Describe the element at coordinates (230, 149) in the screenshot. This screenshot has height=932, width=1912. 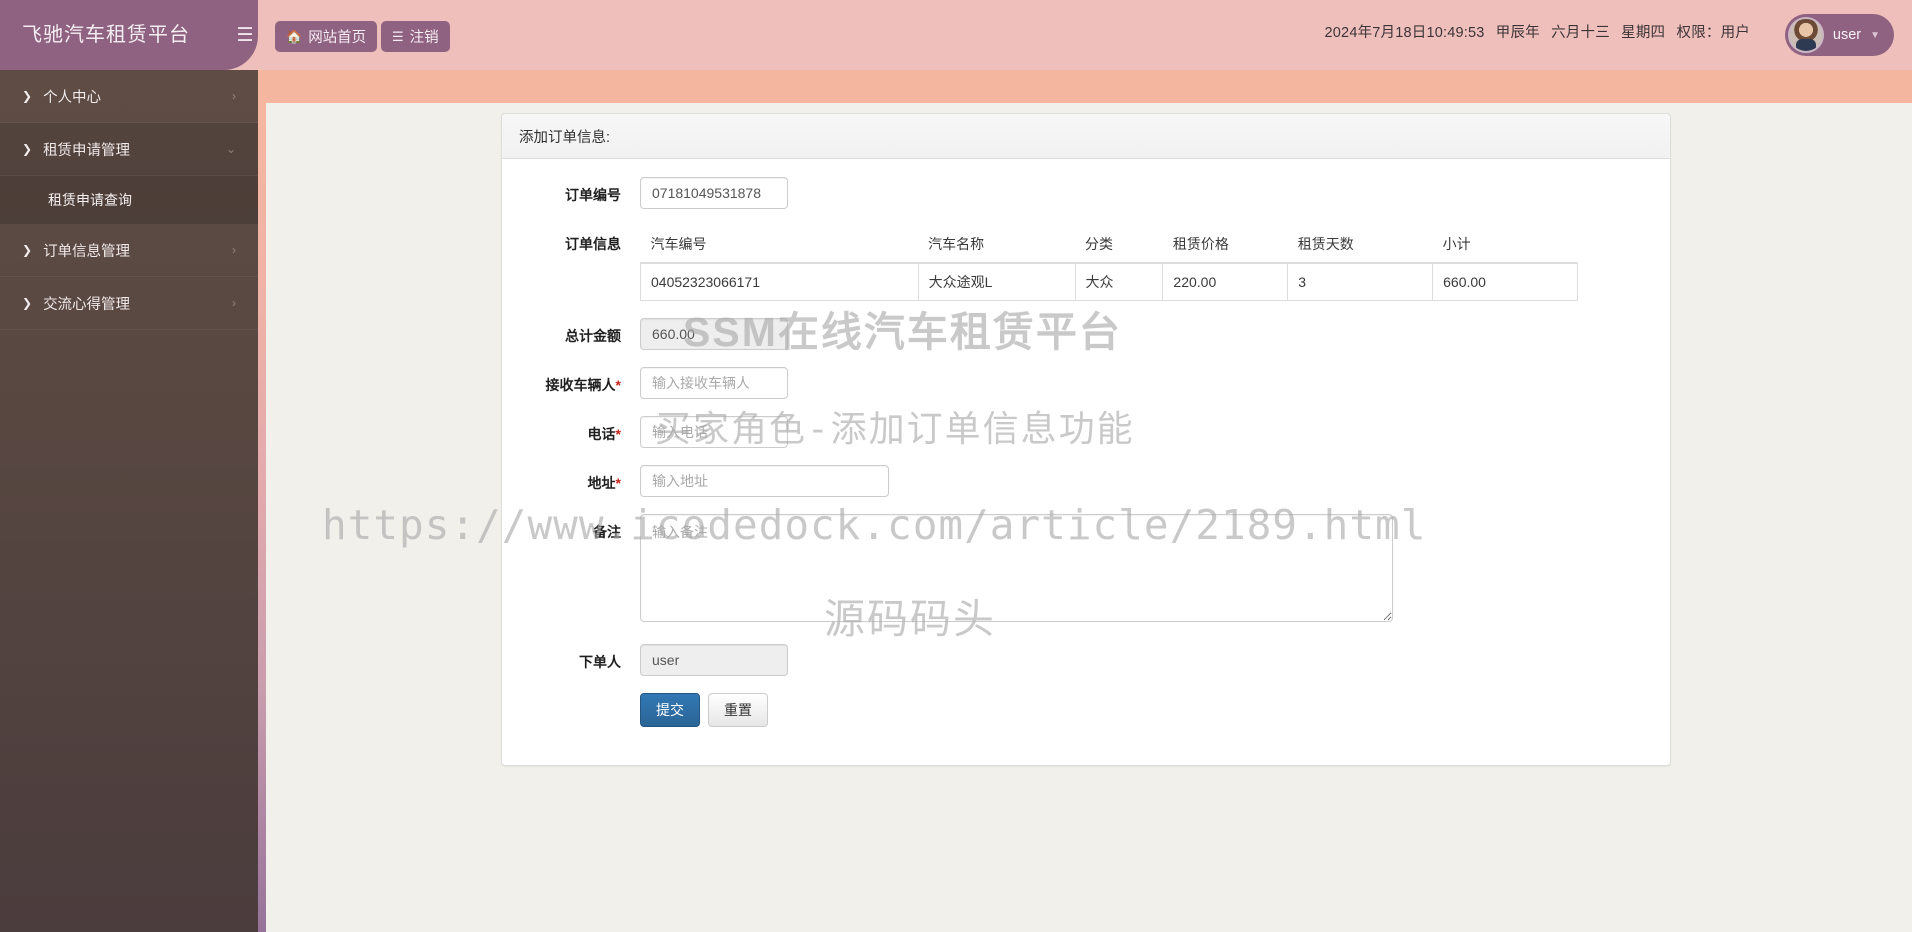
I see `chevron-down-icon: ⌄` at that location.